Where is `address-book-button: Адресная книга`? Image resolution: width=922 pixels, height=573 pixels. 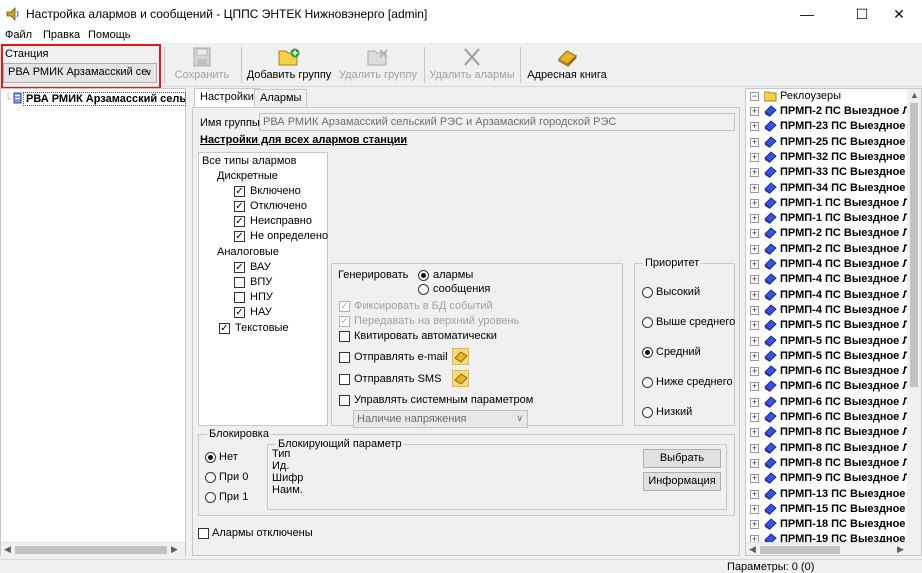
address-book-button: Адресная книга is located at coordinates (567, 65).